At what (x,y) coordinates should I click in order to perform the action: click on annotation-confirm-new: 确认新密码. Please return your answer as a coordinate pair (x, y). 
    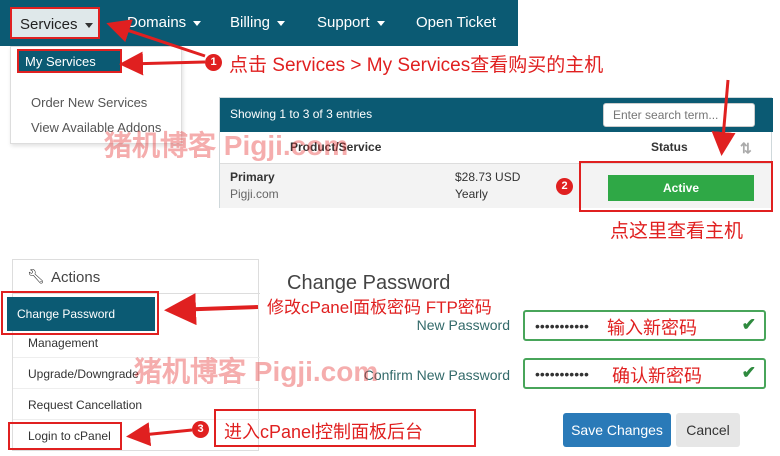
    Looking at the image, I should click on (657, 376).